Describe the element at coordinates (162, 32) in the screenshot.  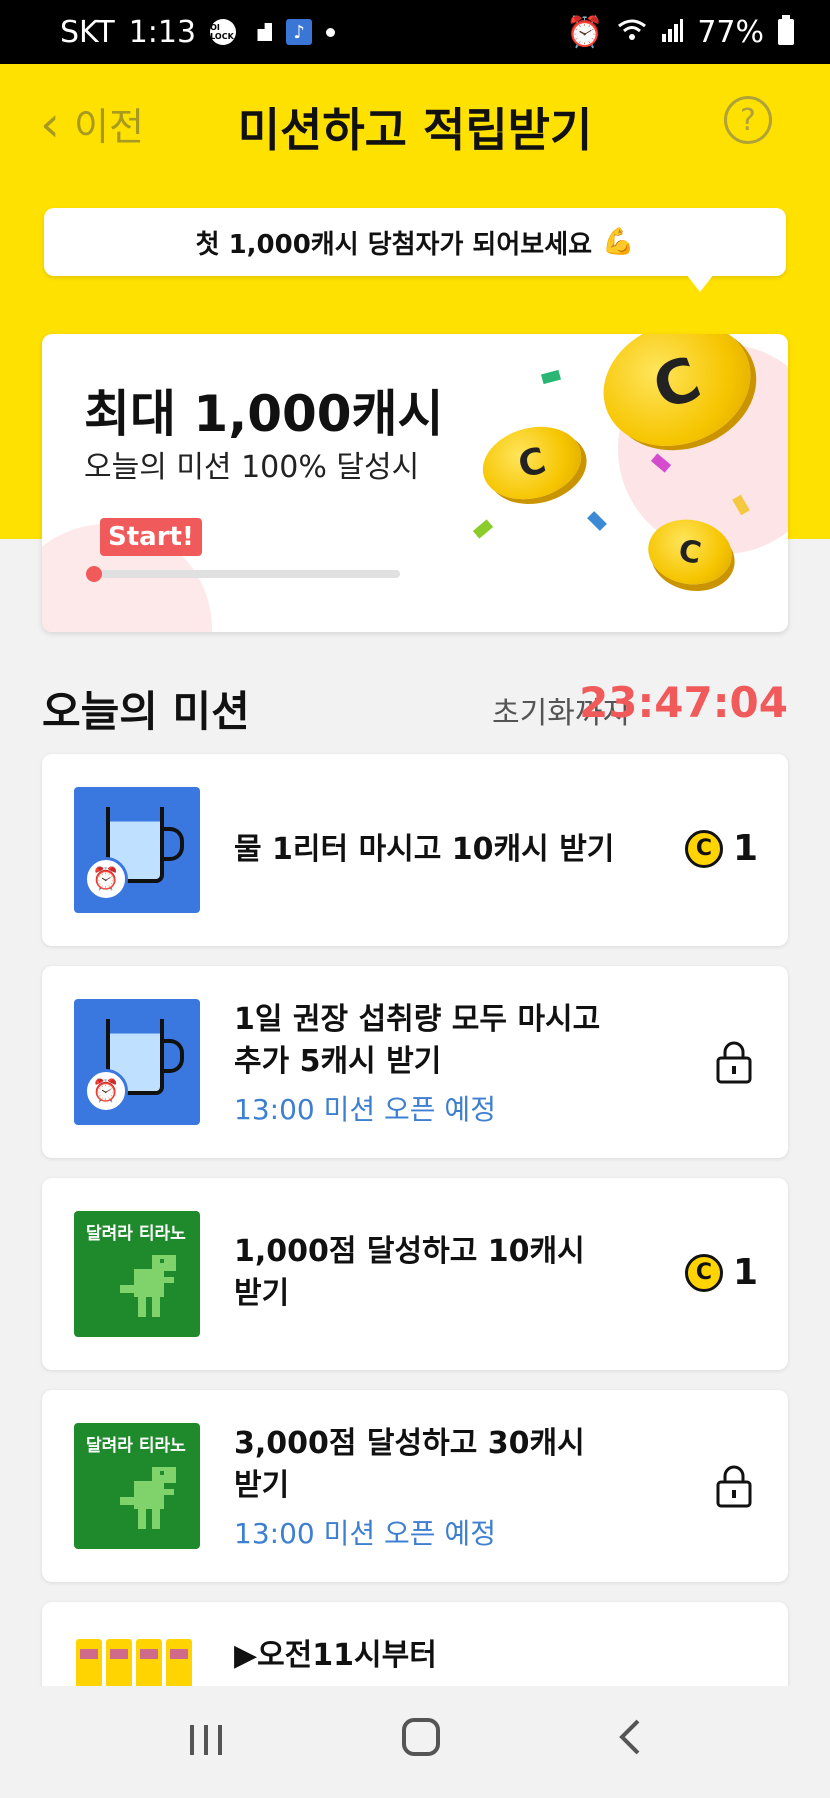
I see `clock: 1:13` at that location.